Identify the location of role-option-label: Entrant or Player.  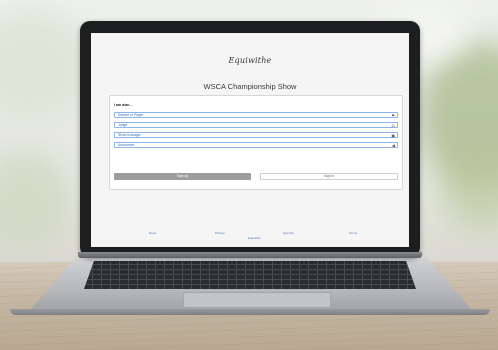
(131, 115).